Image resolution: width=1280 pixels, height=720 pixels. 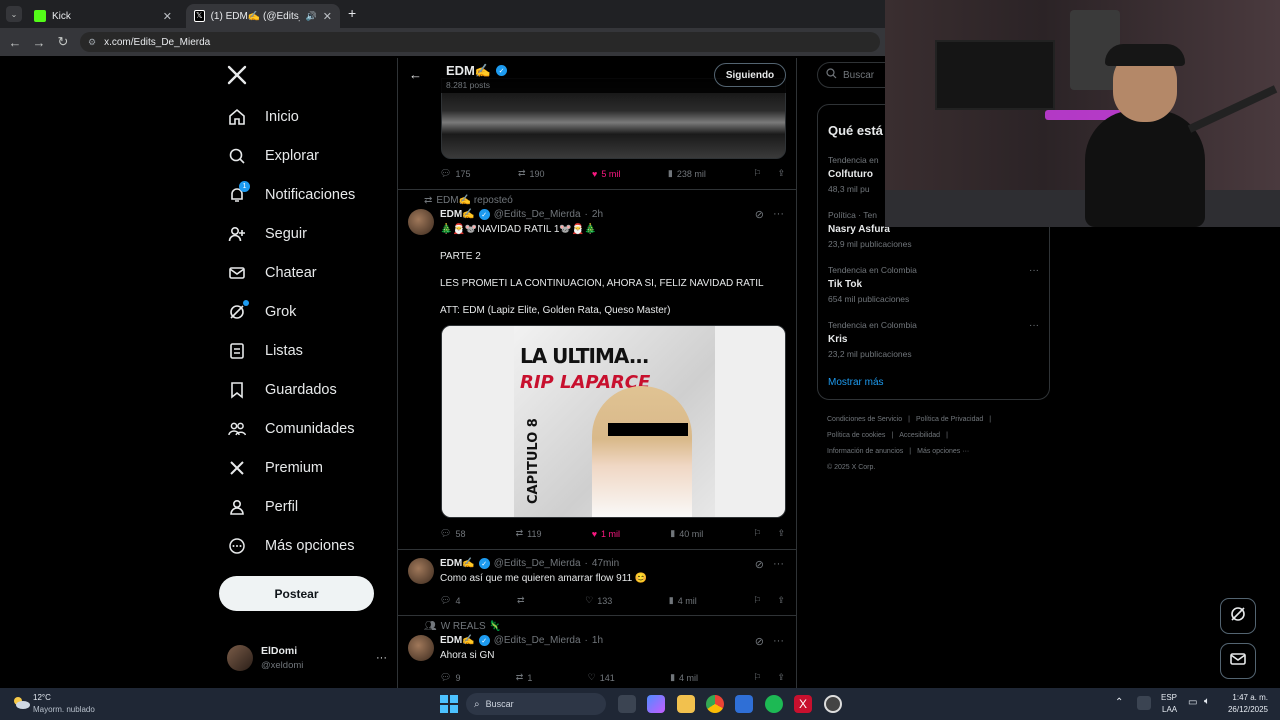 I want to click on new-tab-button: +, so click(x=352, y=13).